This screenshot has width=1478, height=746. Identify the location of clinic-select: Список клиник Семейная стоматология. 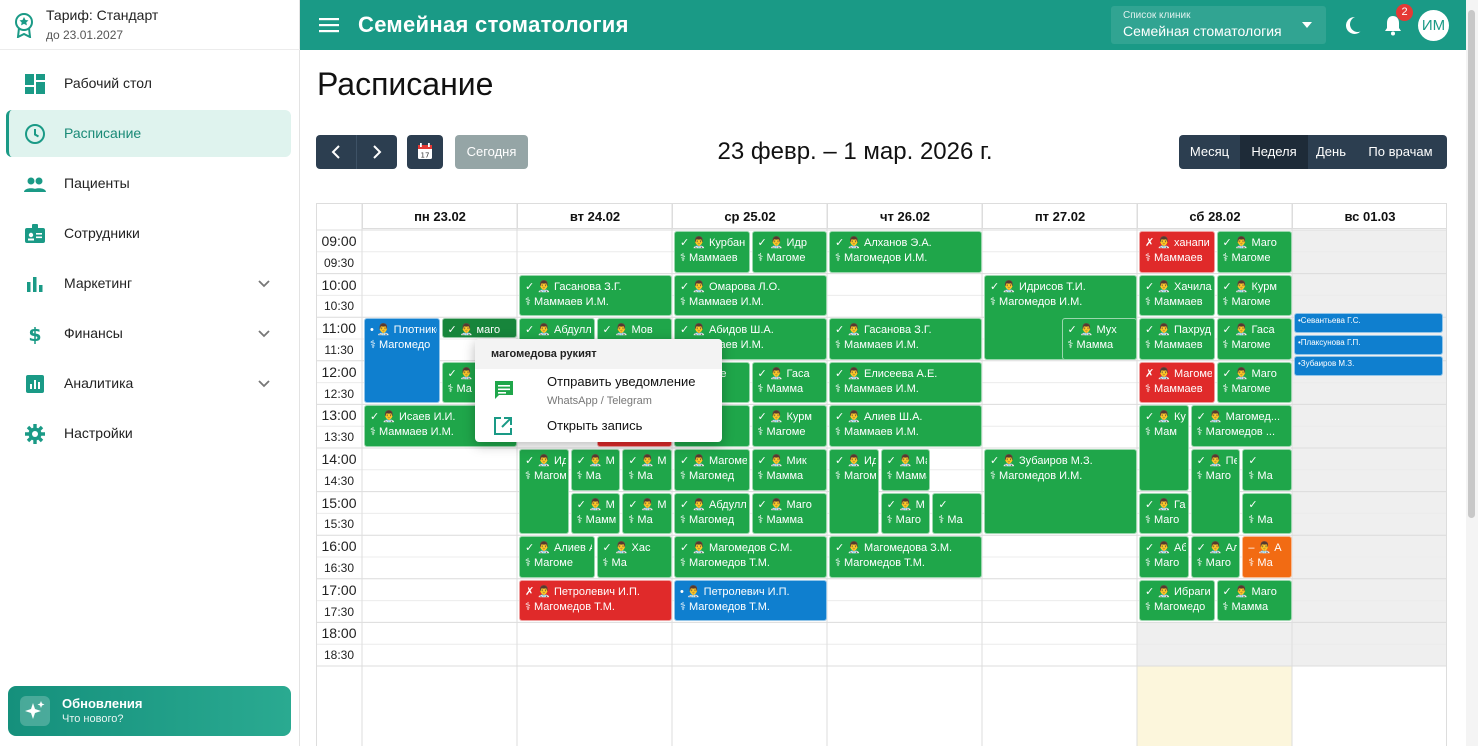
(1218, 25).